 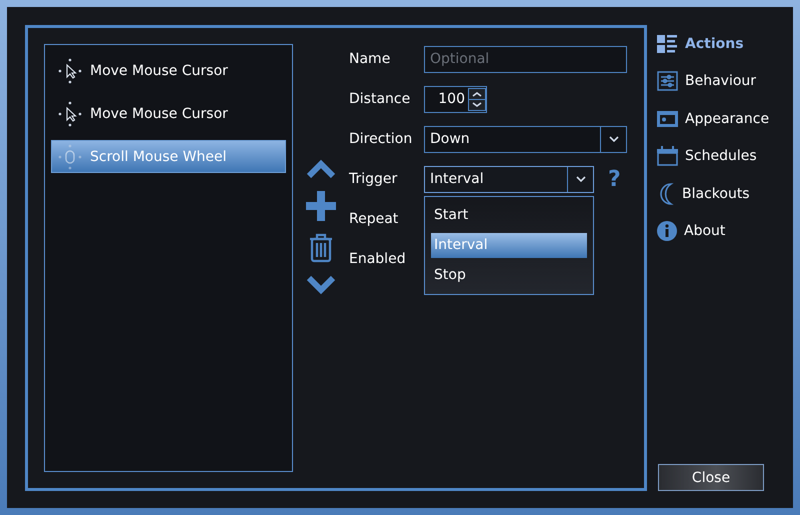 What do you see at coordinates (667, 43) in the screenshot?
I see `list-icon` at bounding box center [667, 43].